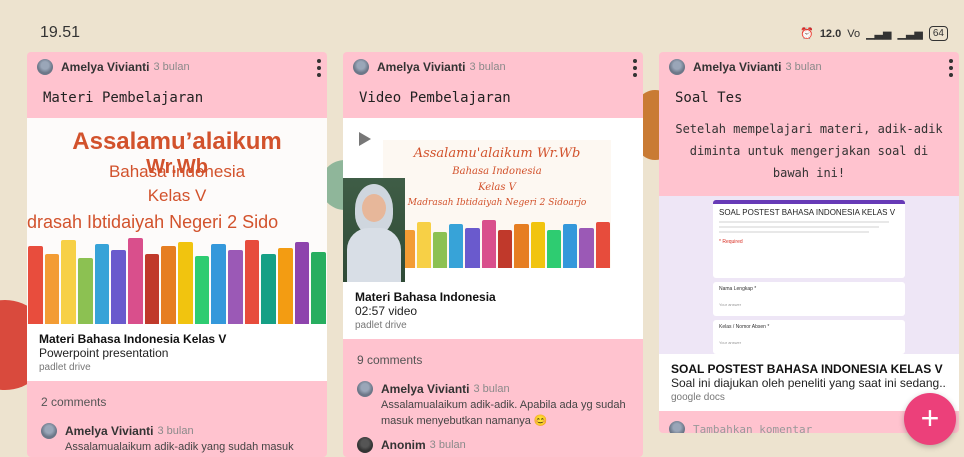 The width and height of the screenshot is (964, 457). Describe the element at coordinates (374, 230) in the screenshot. I see `presenter-video` at that location.